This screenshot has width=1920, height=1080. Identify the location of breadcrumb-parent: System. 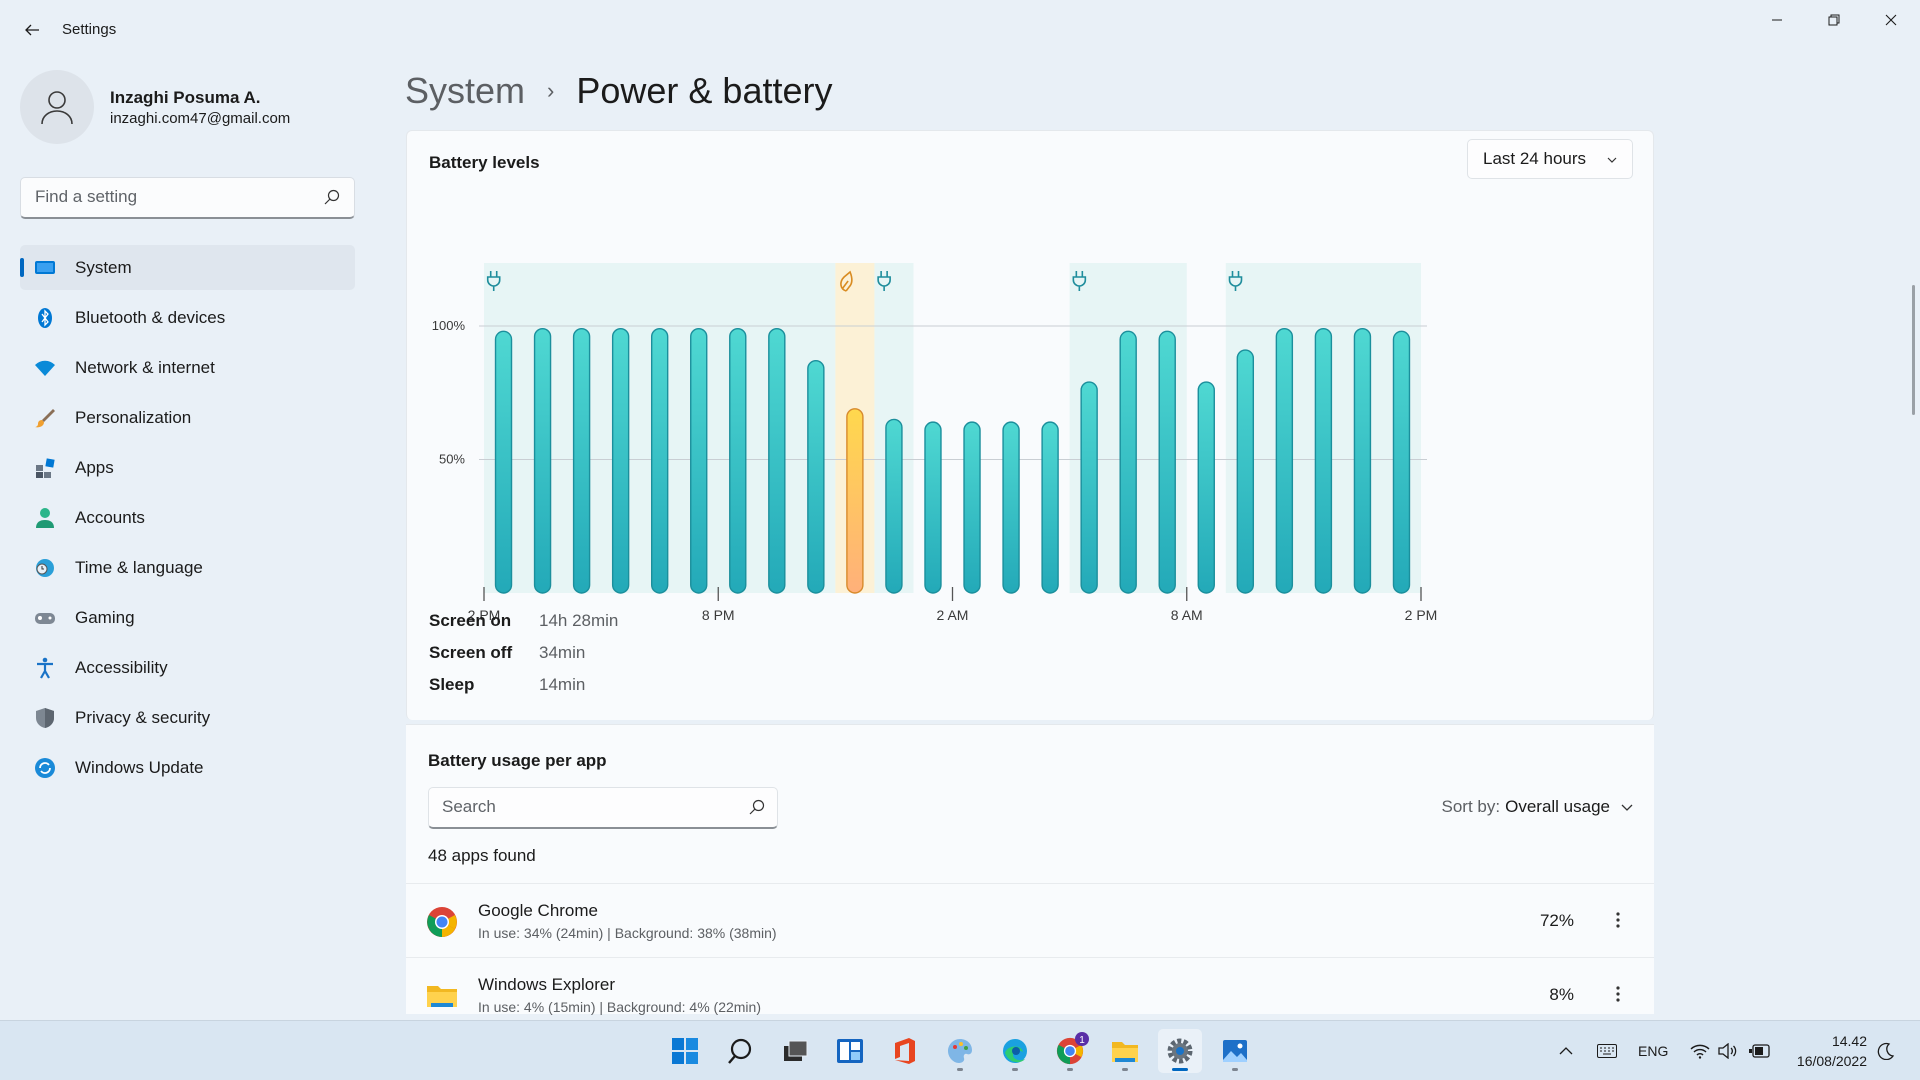
(465, 91).